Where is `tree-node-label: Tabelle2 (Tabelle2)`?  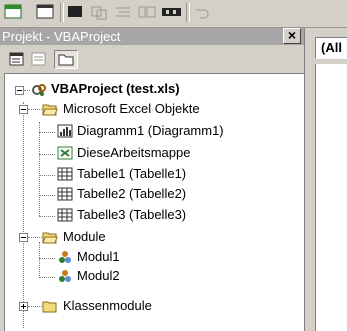 tree-node-label: Tabelle2 (Tabelle2) is located at coordinates (132, 193).